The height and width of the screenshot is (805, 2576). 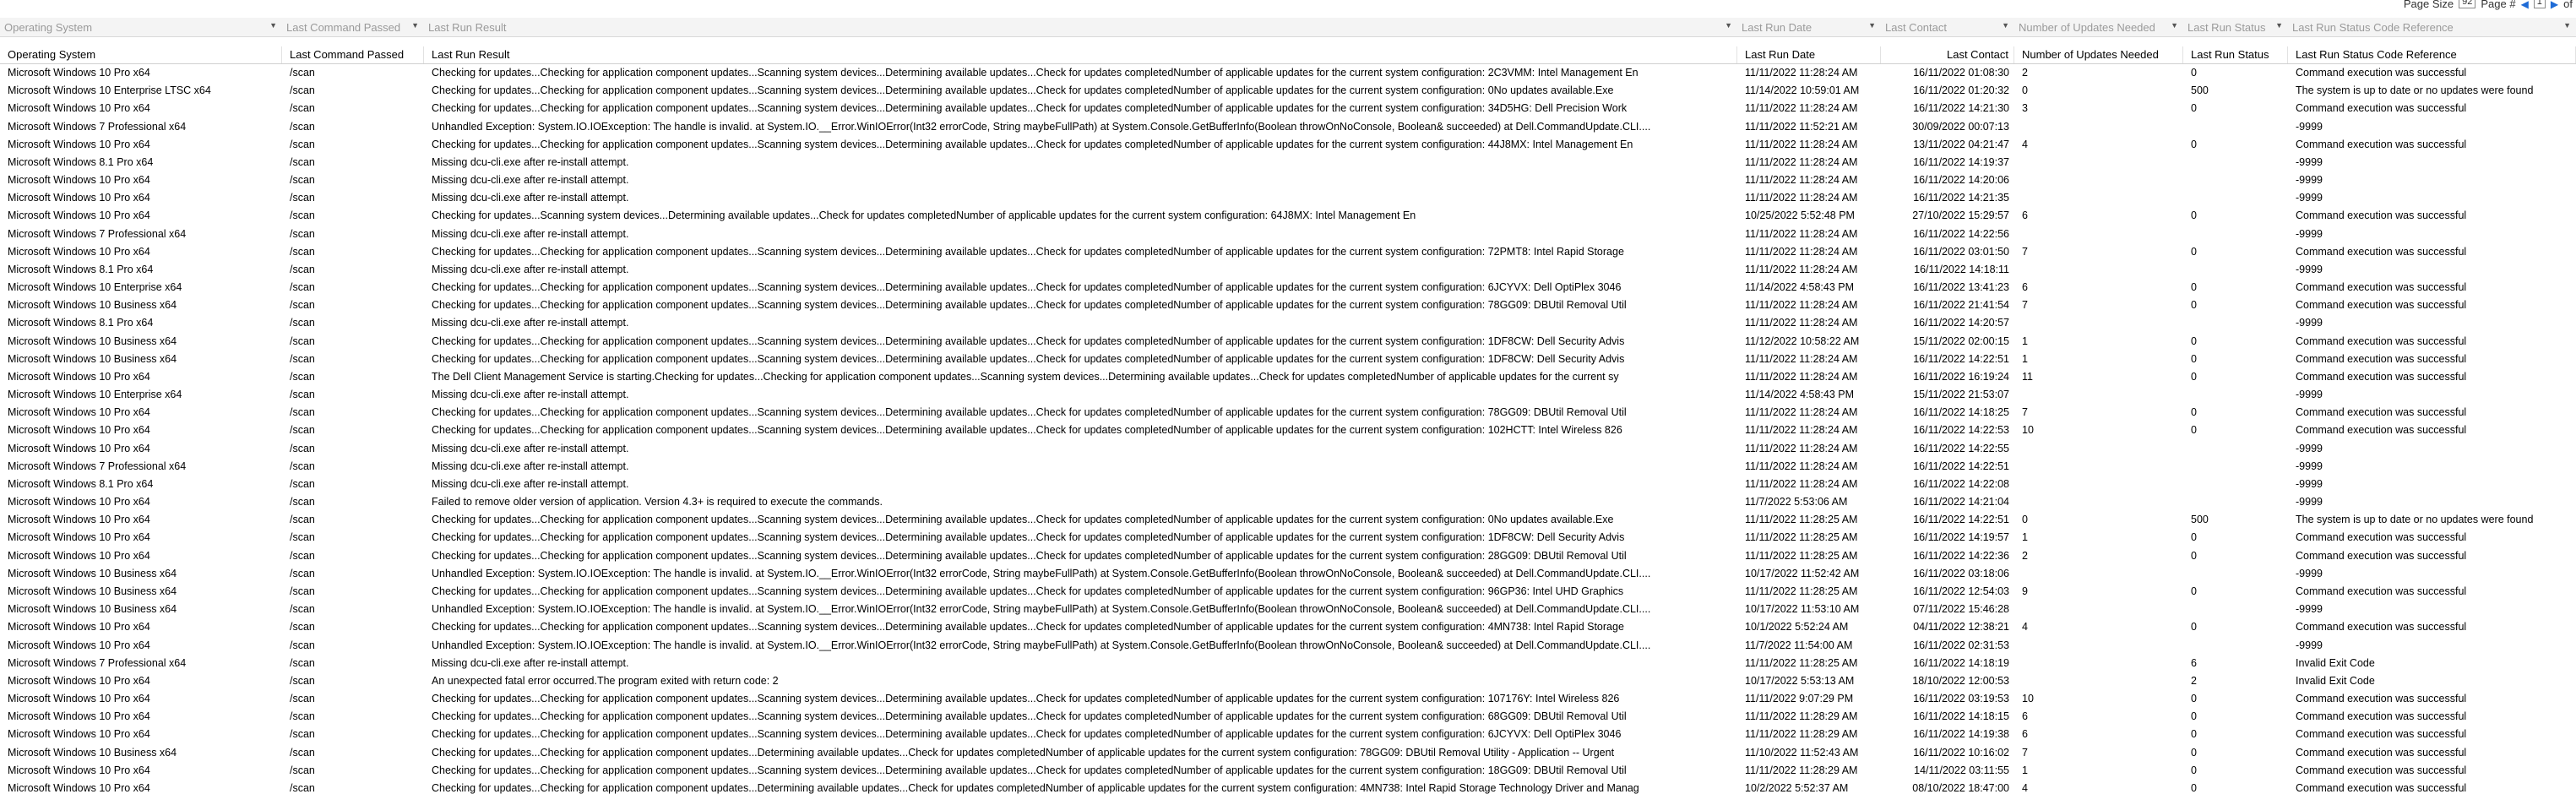 What do you see at coordinates (1802, 609) in the screenshot?
I see `cell-last-run-date: 10/17/2022 11:53:10 AM` at bounding box center [1802, 609].